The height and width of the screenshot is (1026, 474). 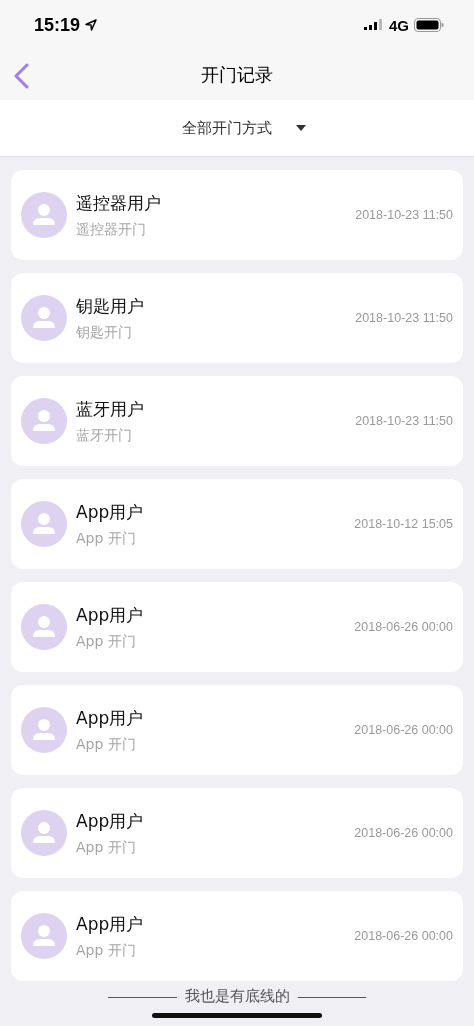 I want to click on battery-icon, so click(x=429, y=25).